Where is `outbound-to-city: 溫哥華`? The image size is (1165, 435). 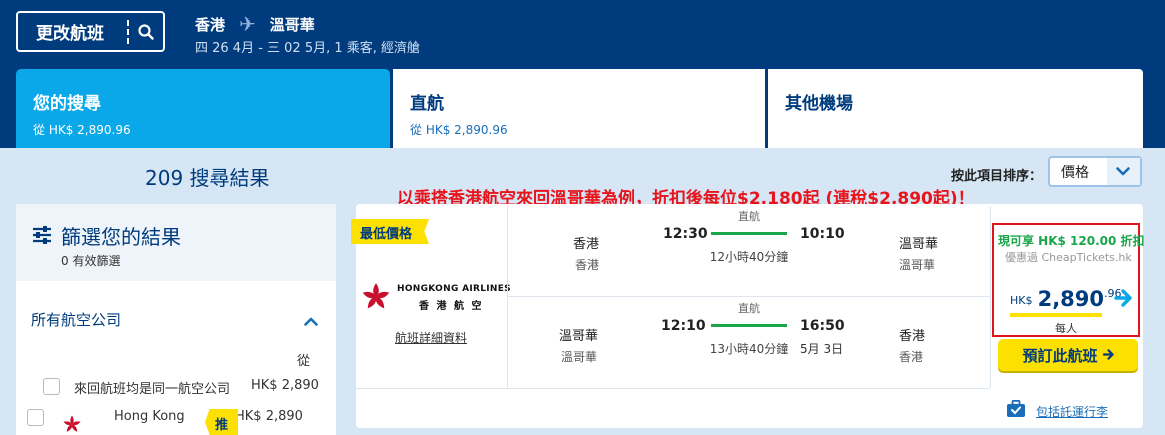 outbound-to-city: 溫哥華 is located at coordinates (919, 244).